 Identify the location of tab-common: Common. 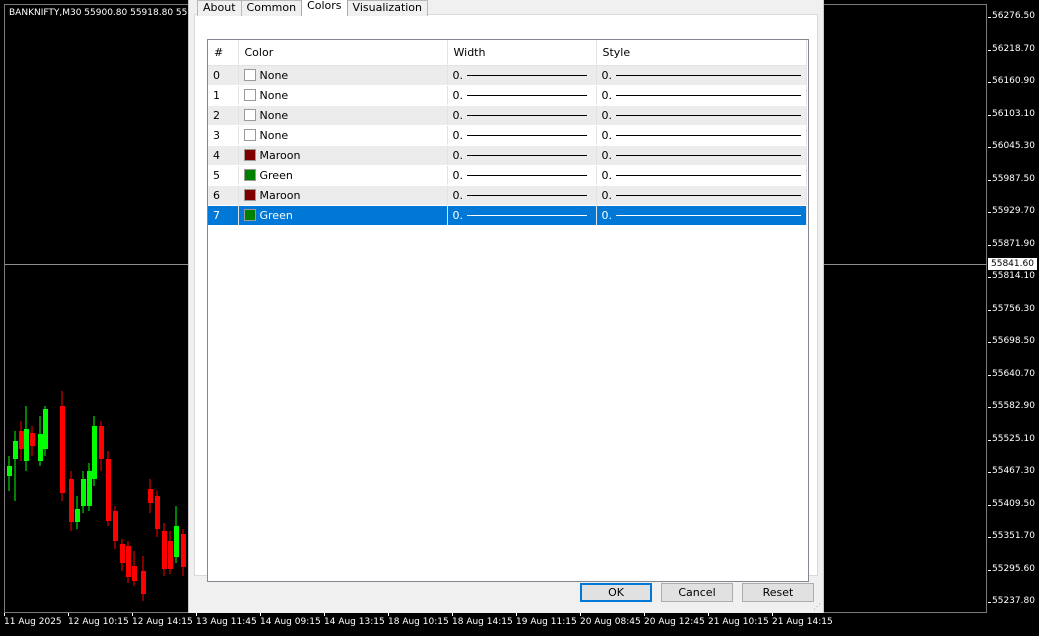
(271, 8).